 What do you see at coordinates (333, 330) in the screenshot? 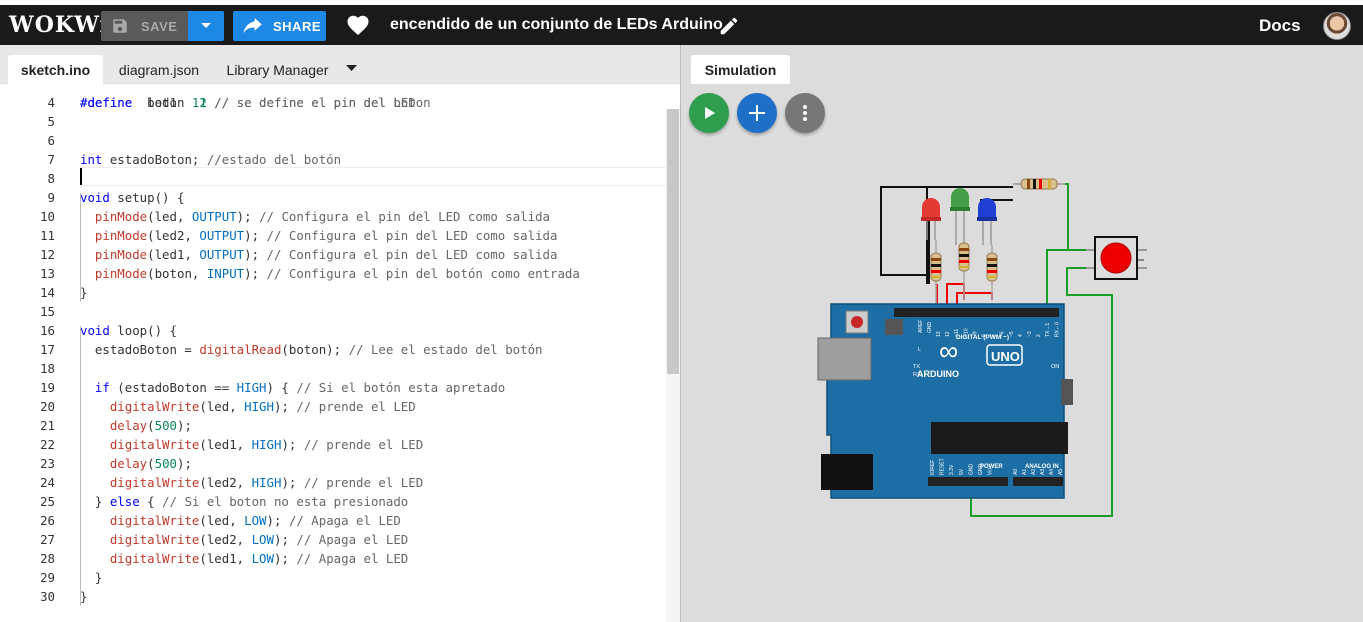
I see `code-line: 16 void loop() {` at bounding box center [333, 330].